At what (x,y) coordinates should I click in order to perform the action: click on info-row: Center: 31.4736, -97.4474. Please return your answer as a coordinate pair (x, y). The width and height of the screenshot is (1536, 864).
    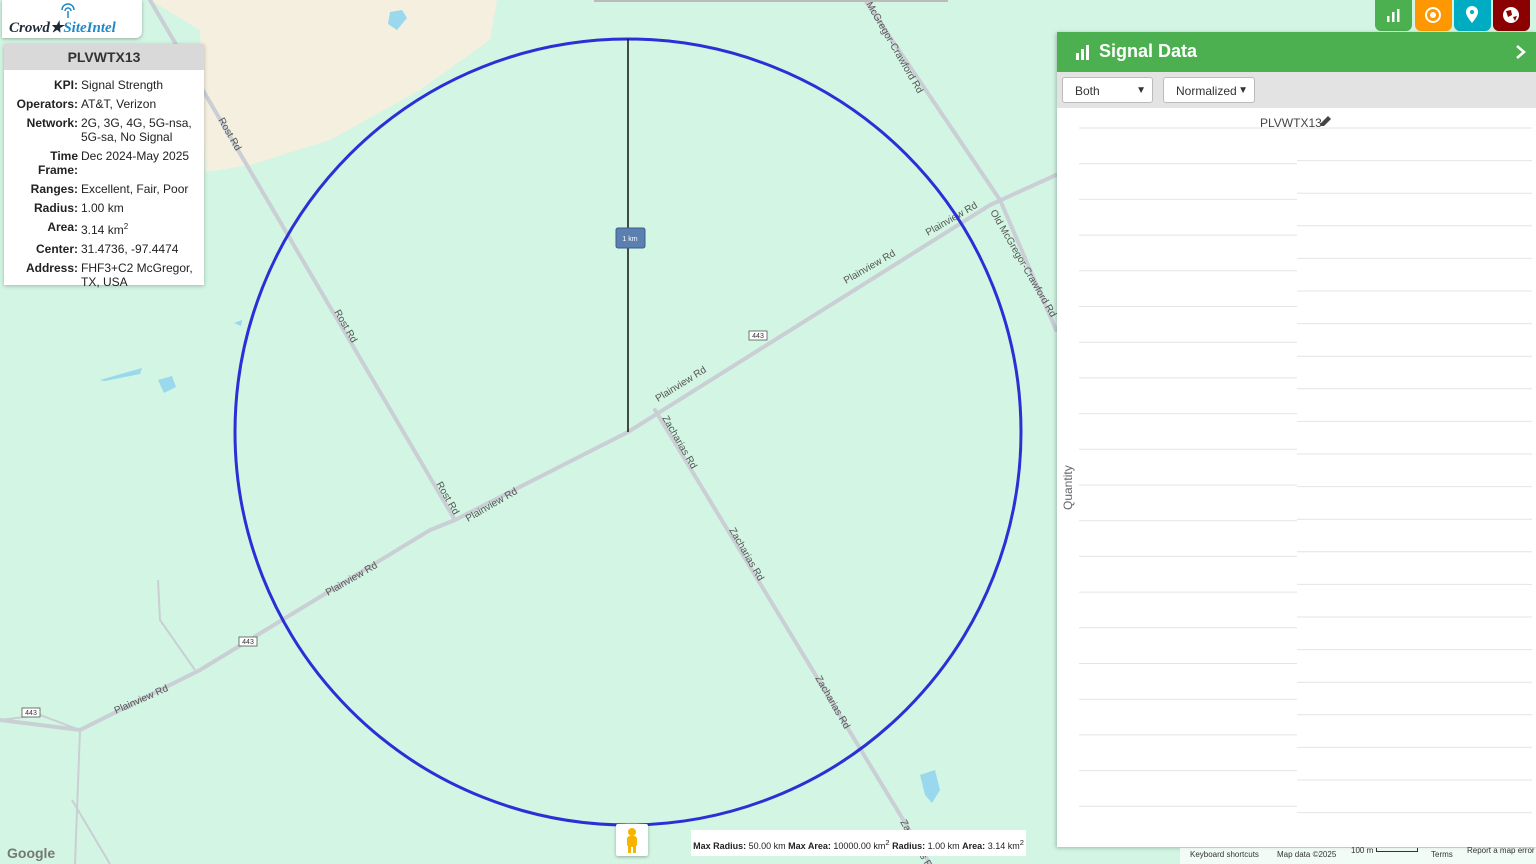
    Looking at the image, I should click on (104, 249).